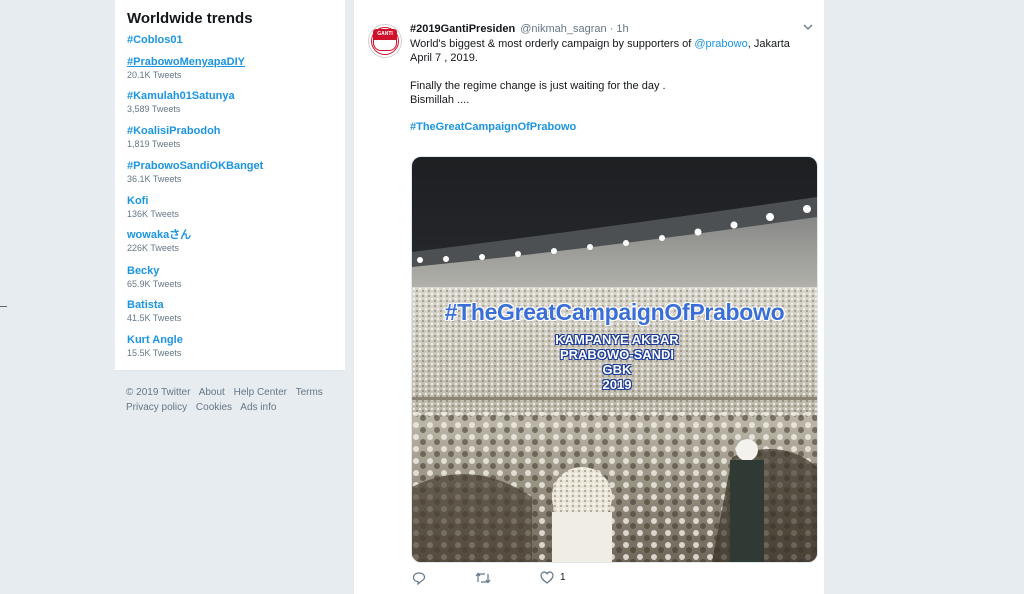 The width and height of the screenshot is (1024, 594). Describe the element at coordinates (617, 339) in the screenshot. I see `image-overlay-line: KAMPANYE AKBAR` at that location.